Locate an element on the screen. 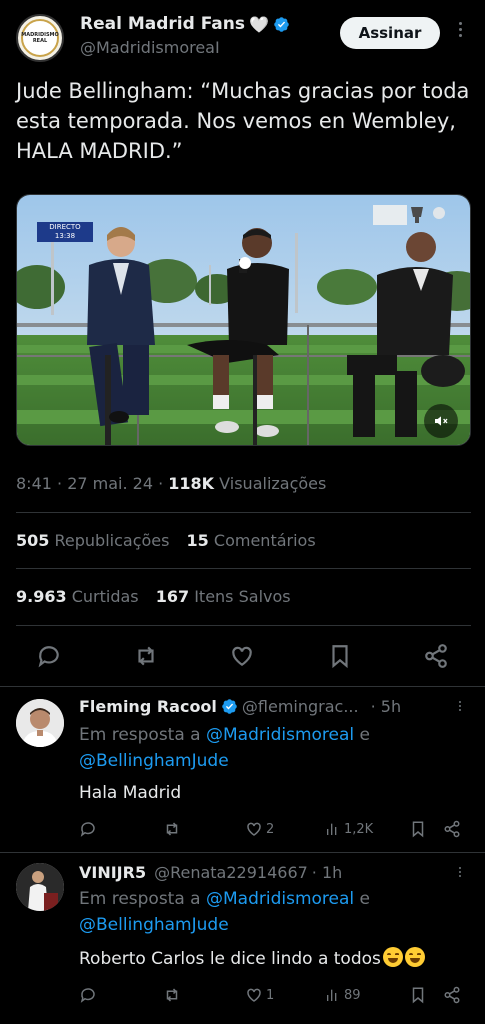 The width and height of the screenshot is (485, 1024). reply-action-bar: 1 89 is located at coordinates (274, 995).